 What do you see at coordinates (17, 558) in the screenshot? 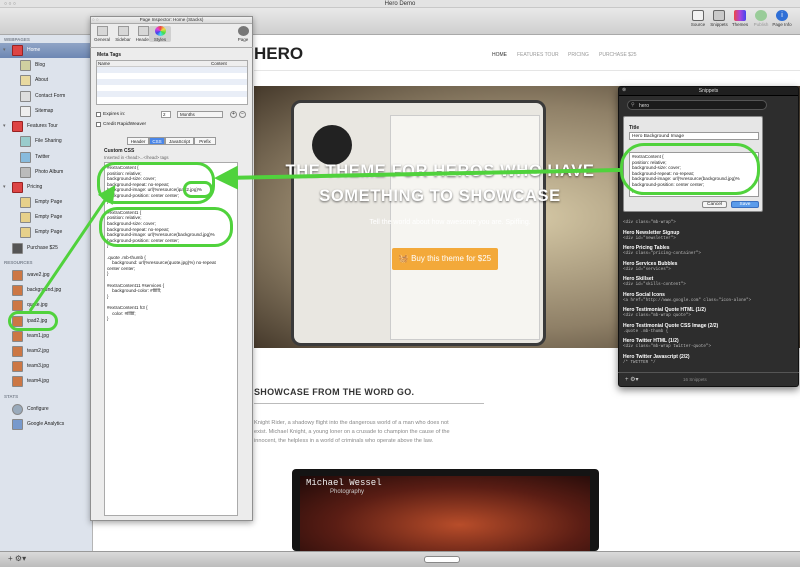
I see `add-page-button: + ⚙▾` at bounding box center [17, 558].